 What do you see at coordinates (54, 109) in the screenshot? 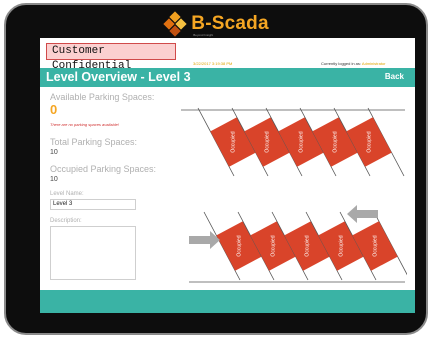
I see `available-spaces-value: 0` at bounding box center [54, 109].